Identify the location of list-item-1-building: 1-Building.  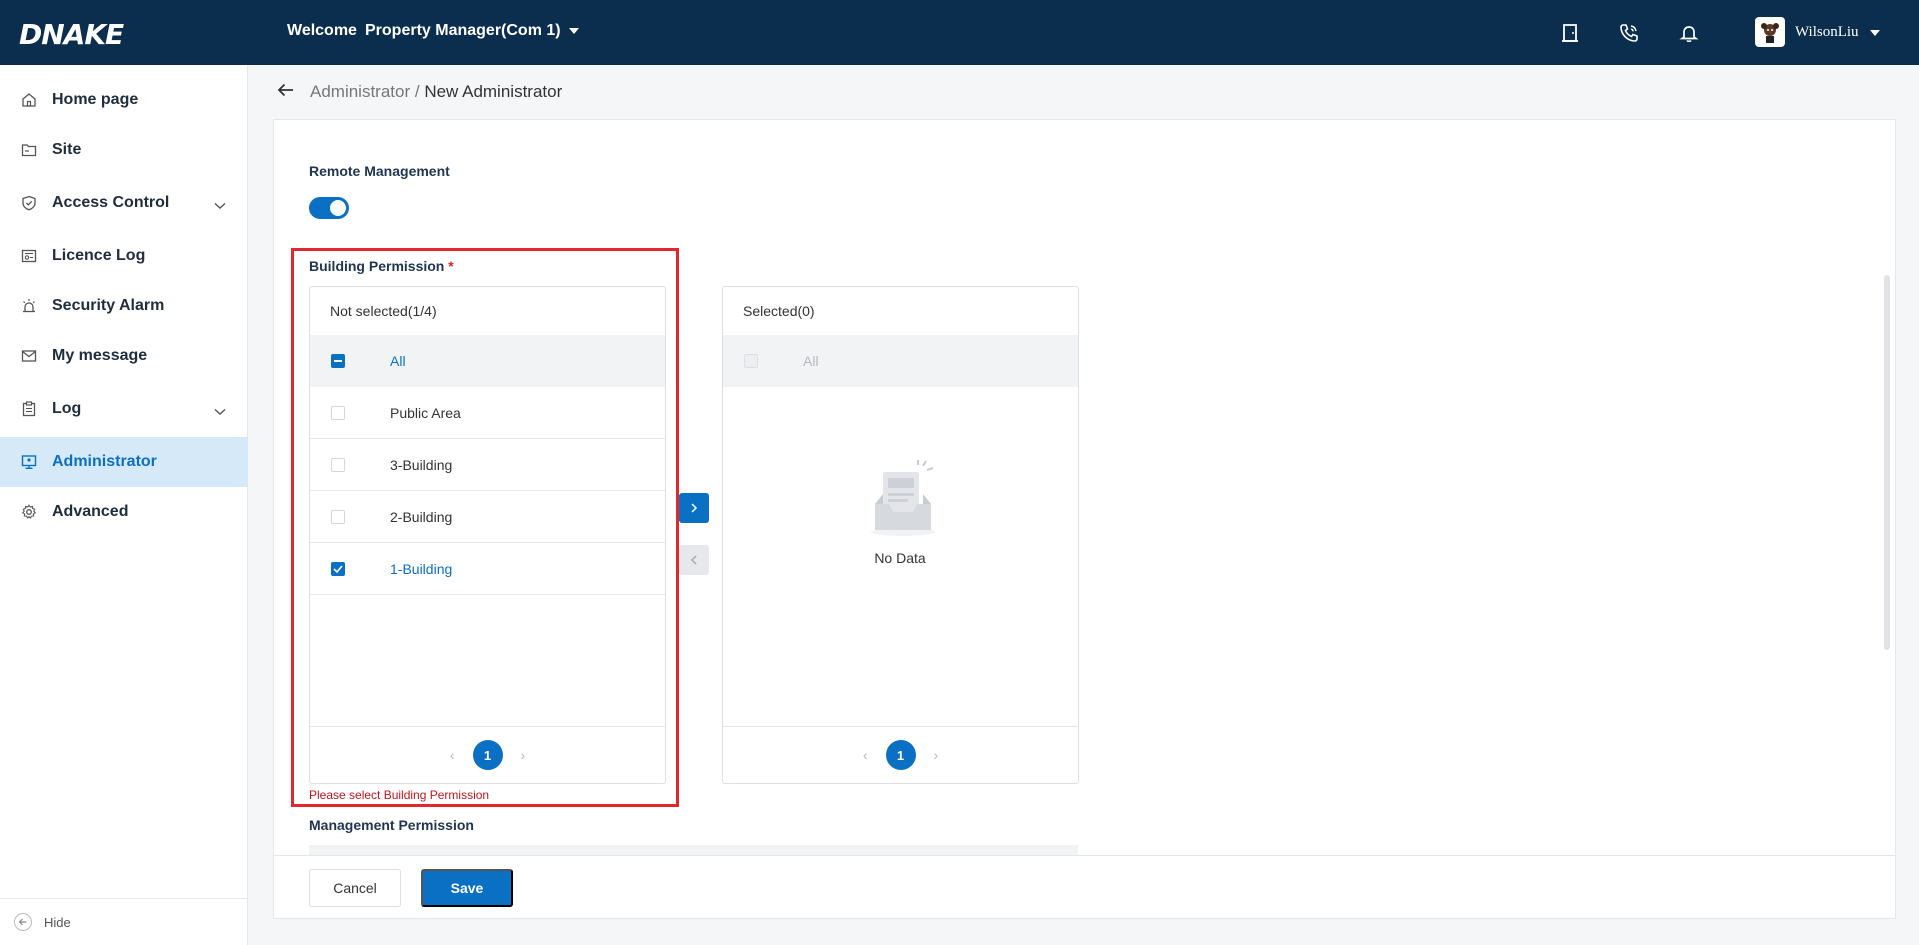
(487, 569).